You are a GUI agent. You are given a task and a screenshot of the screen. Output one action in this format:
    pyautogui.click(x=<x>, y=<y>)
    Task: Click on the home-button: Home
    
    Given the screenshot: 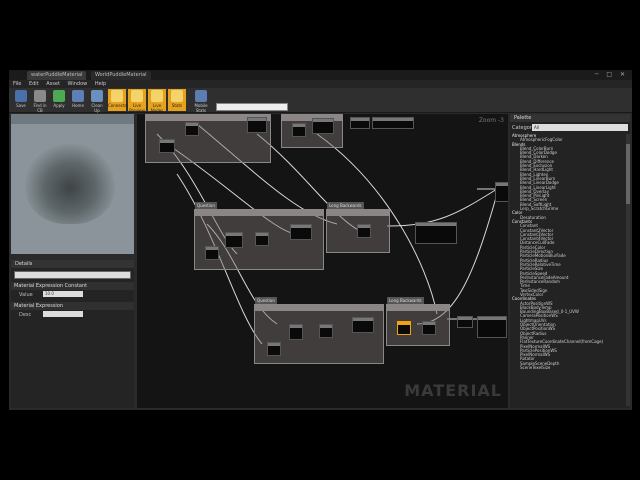 What is the action you would take?
    pyautogui.click(x=78, y=100)
    